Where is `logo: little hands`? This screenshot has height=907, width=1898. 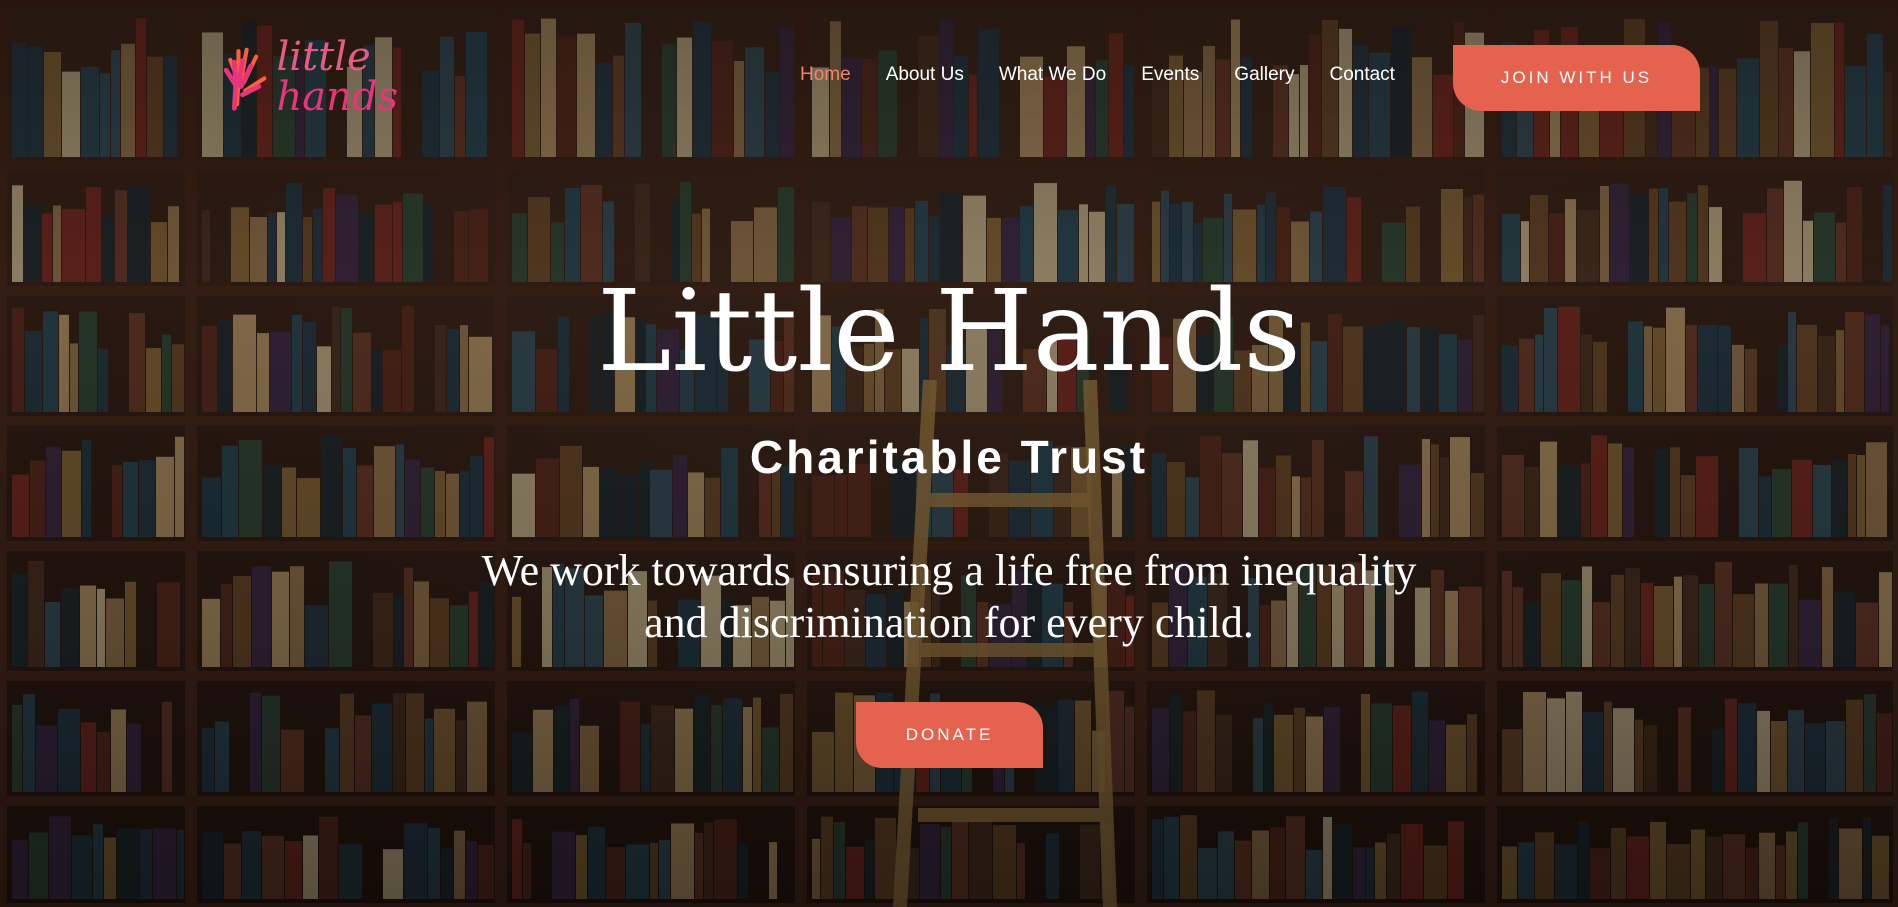
logo: little hands is located at coordinates (308, 77).